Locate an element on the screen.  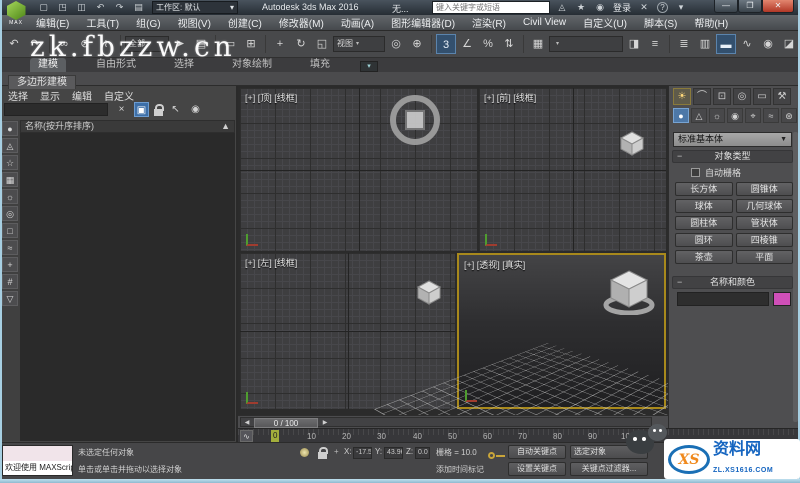
geometry-category-icon: ● is located at coordinates (681, 115).